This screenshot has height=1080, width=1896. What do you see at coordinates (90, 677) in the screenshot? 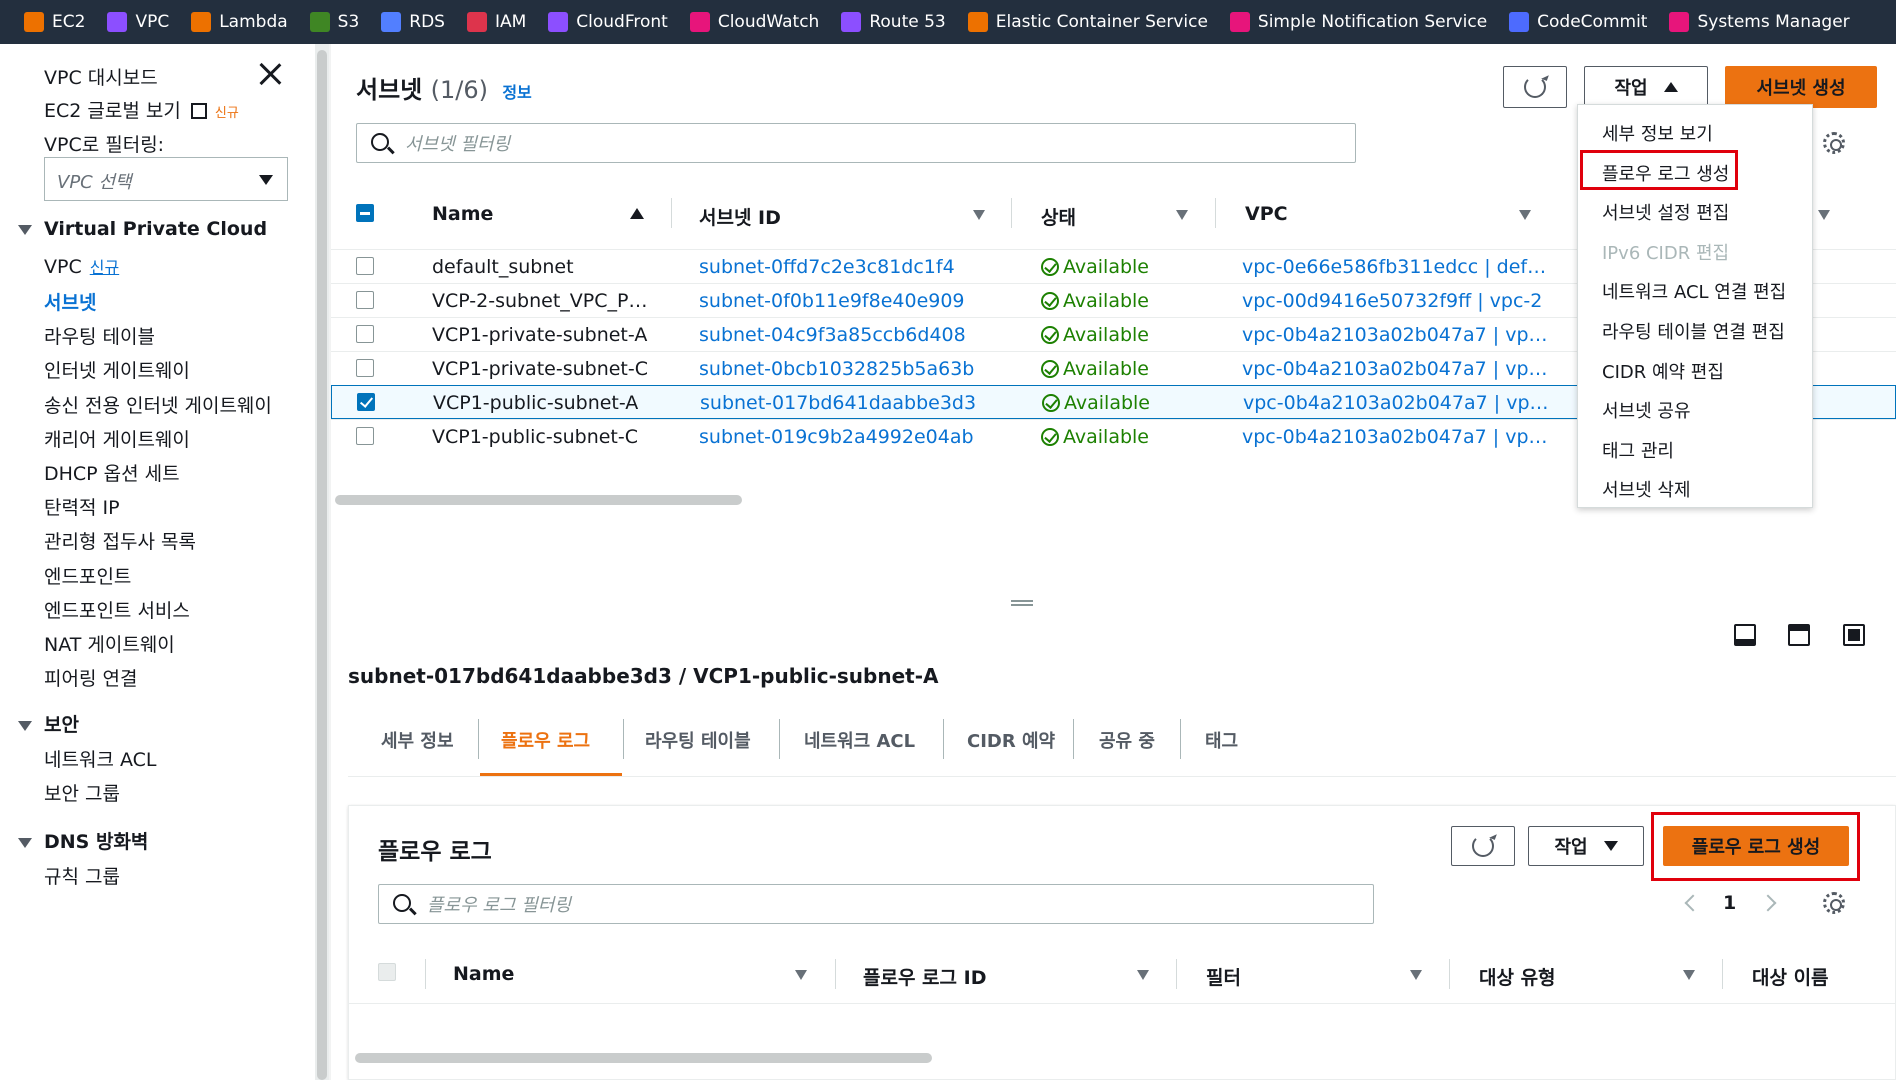
I see `sidebar-item-vpc-11: 피어링 연결` at bounding box center [90, 677].